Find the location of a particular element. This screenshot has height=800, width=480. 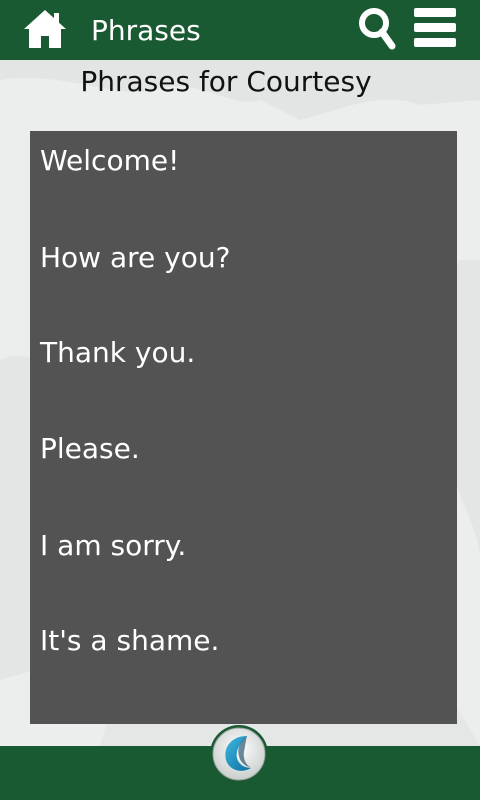

menu-button is located at coordinates (435, 28).